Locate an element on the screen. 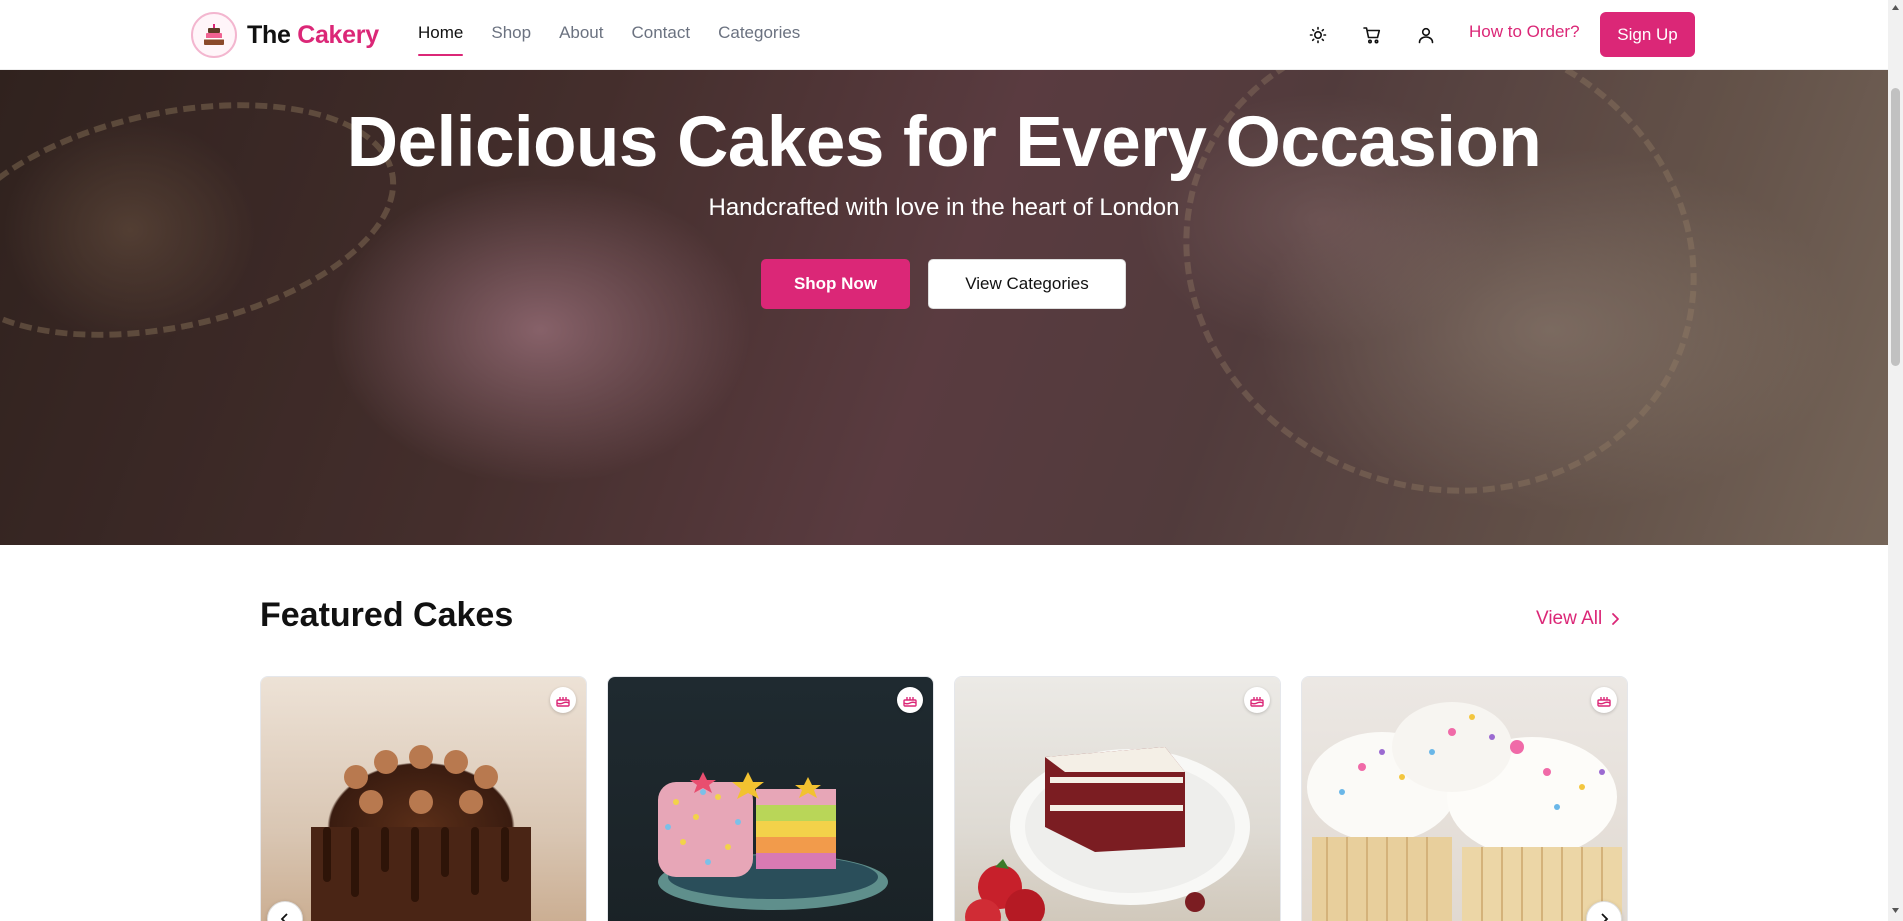  brand-prefix: The is located at coordinates (269, 34).